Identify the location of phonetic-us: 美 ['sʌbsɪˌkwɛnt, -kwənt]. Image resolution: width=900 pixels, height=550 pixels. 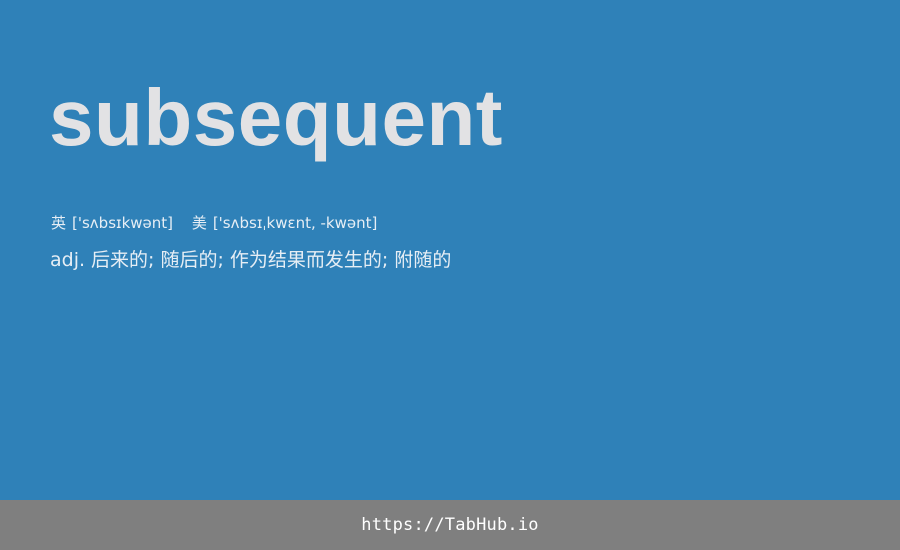
(285, 223).